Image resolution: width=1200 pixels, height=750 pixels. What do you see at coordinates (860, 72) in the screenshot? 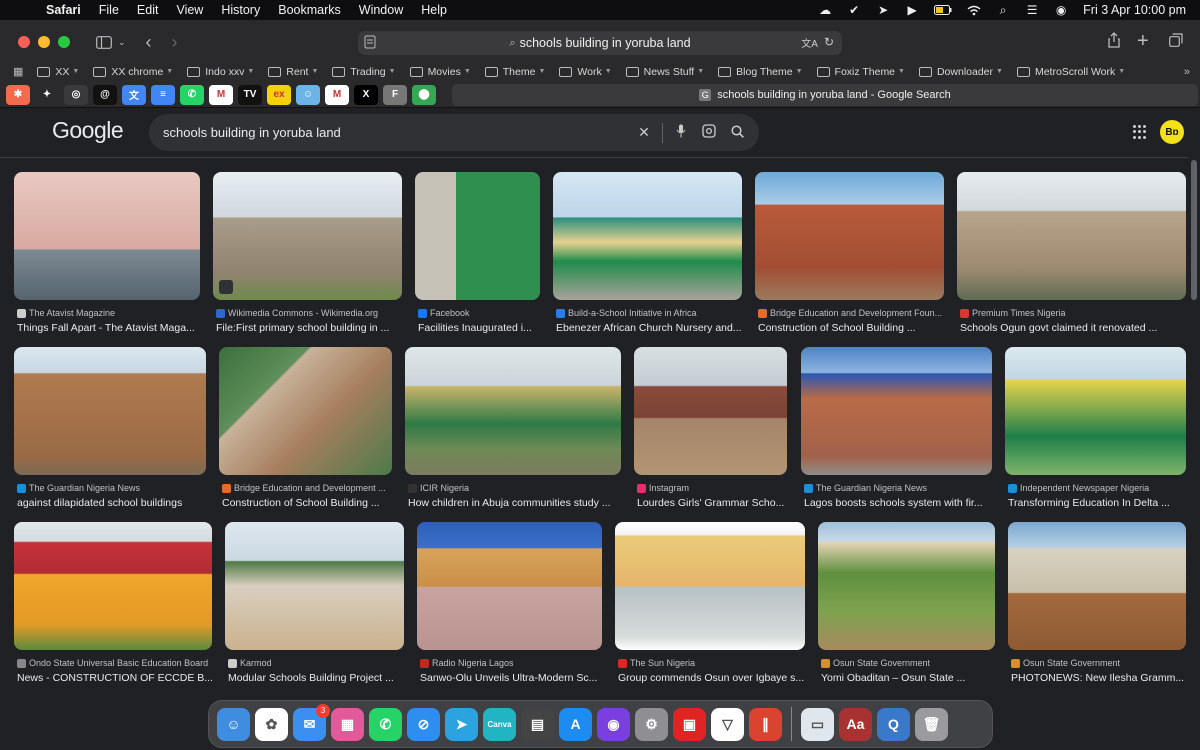
I see `bookmark-folder-foxiz-theme: Foxiz Theme ▼` at bounding box center [860, 72].